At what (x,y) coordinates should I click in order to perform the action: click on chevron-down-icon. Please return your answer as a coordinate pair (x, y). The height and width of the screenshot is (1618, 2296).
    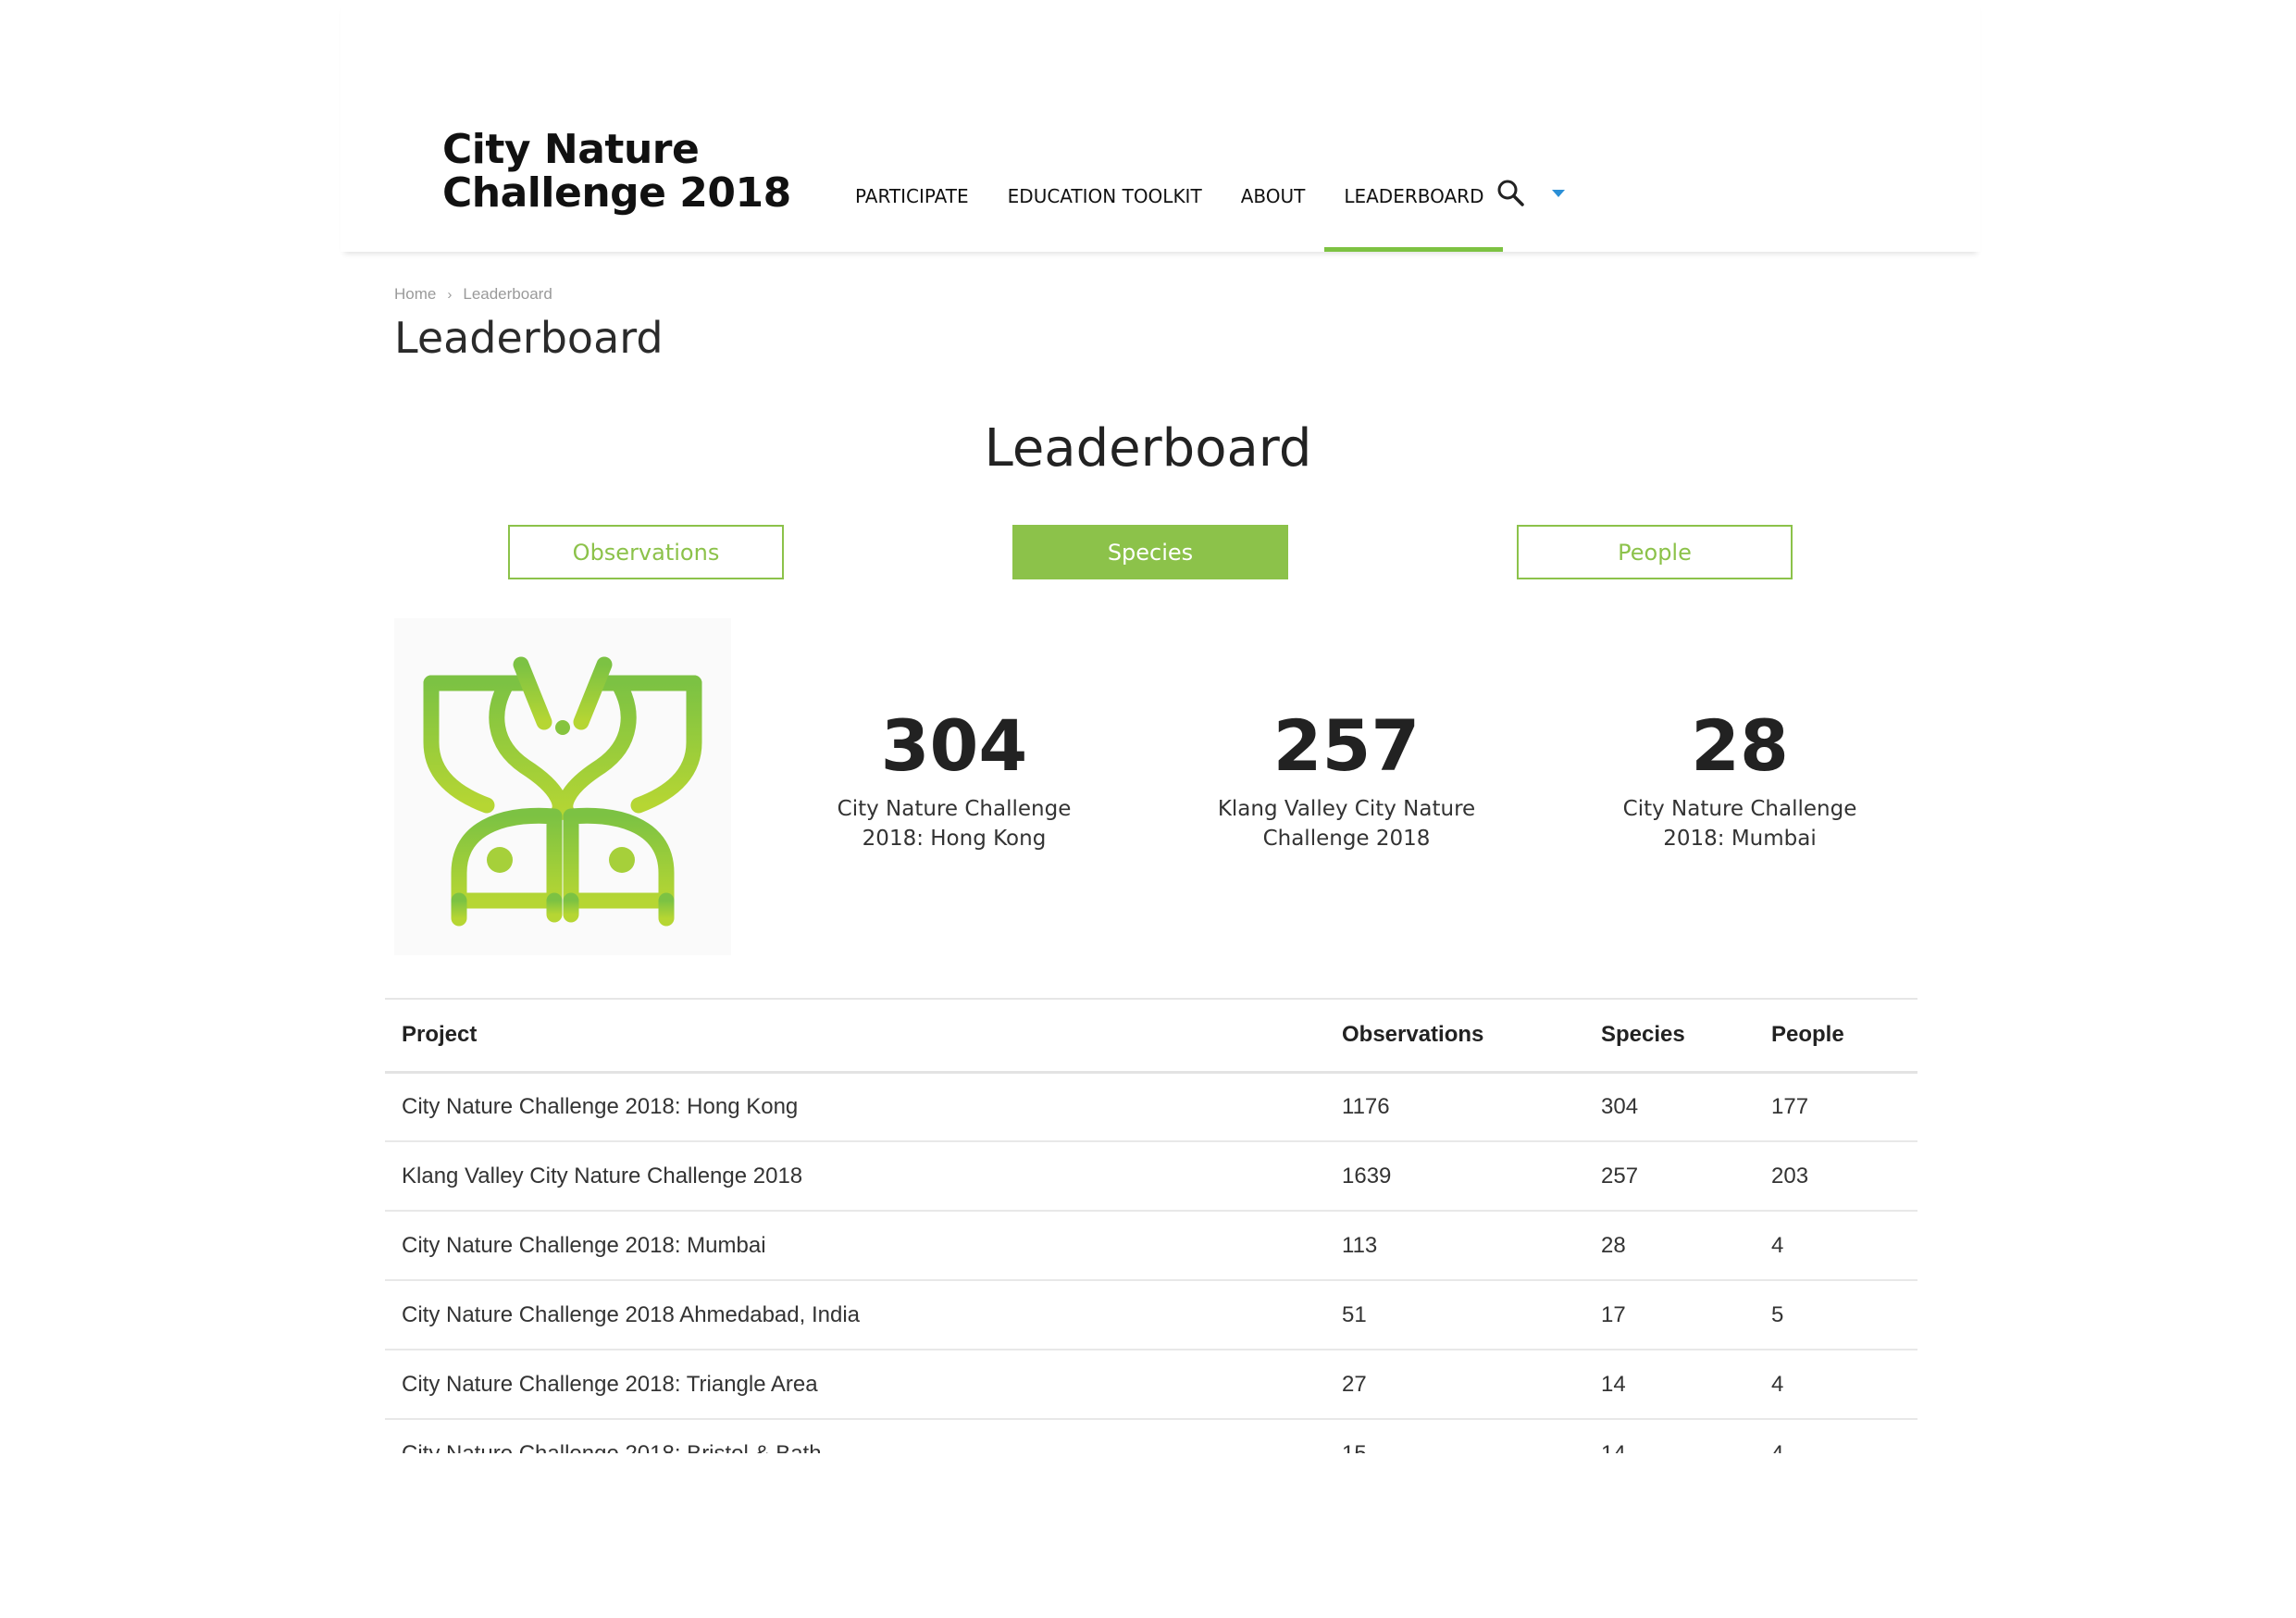
    Looking at the image, I should click on (1558, 193).